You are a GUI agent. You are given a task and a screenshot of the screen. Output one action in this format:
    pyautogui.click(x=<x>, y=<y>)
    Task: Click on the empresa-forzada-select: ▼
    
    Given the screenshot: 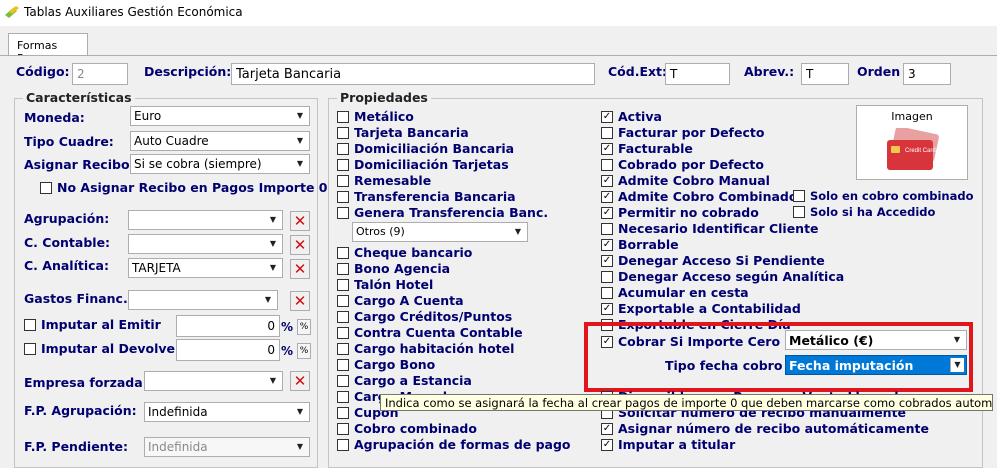 What is the action you would take?
    pyautogui.click(x=213, y=381)
    